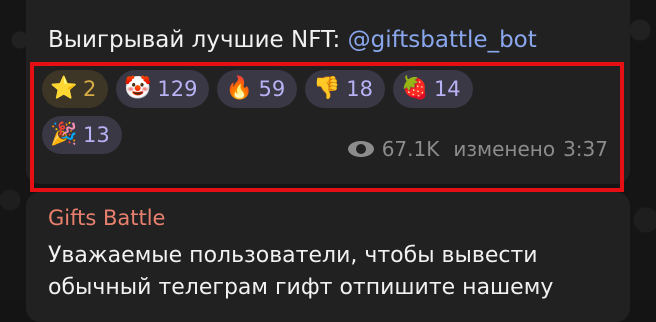  Describe the element at coordinates (90, 89) in the screenshot. I see `reaction-count: 2` at that location.